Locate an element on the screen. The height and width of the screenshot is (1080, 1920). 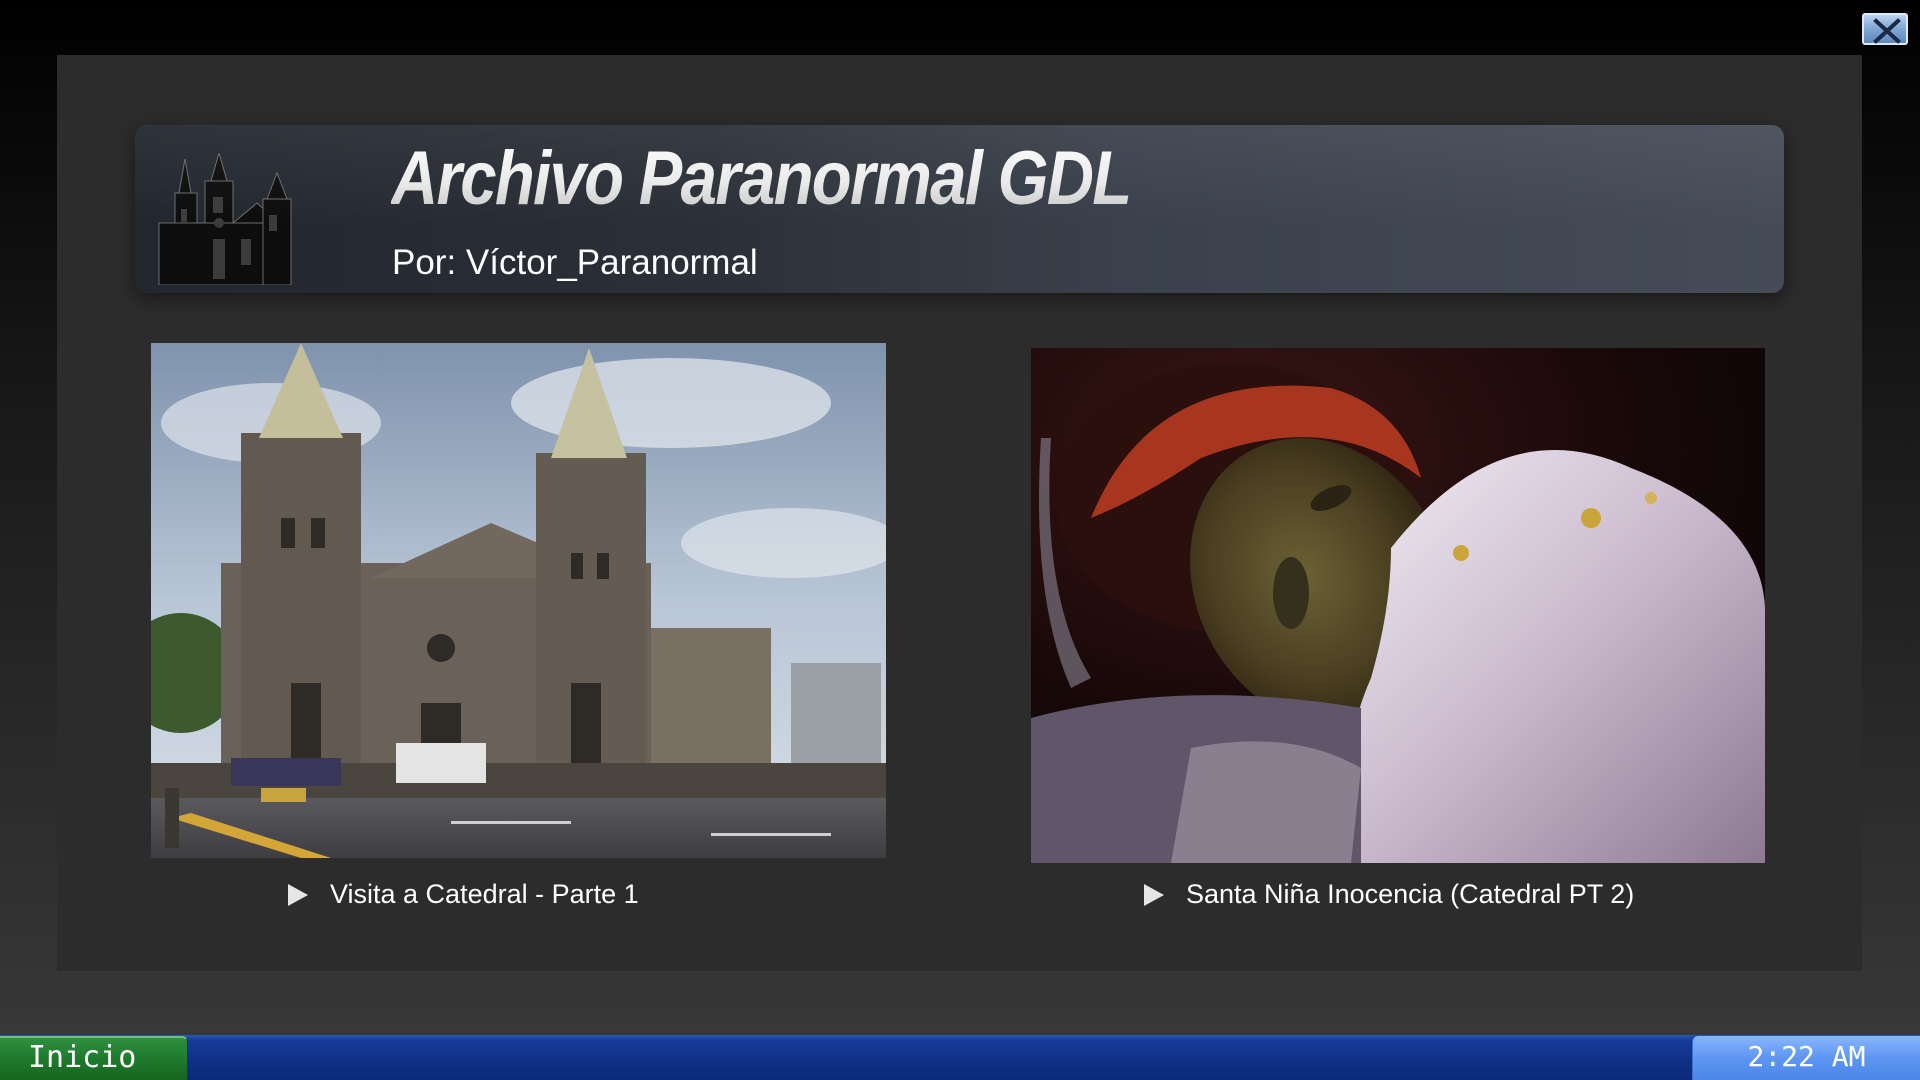
page-title: Archivo Paranormal GDL is located at coordinates (761, 178).